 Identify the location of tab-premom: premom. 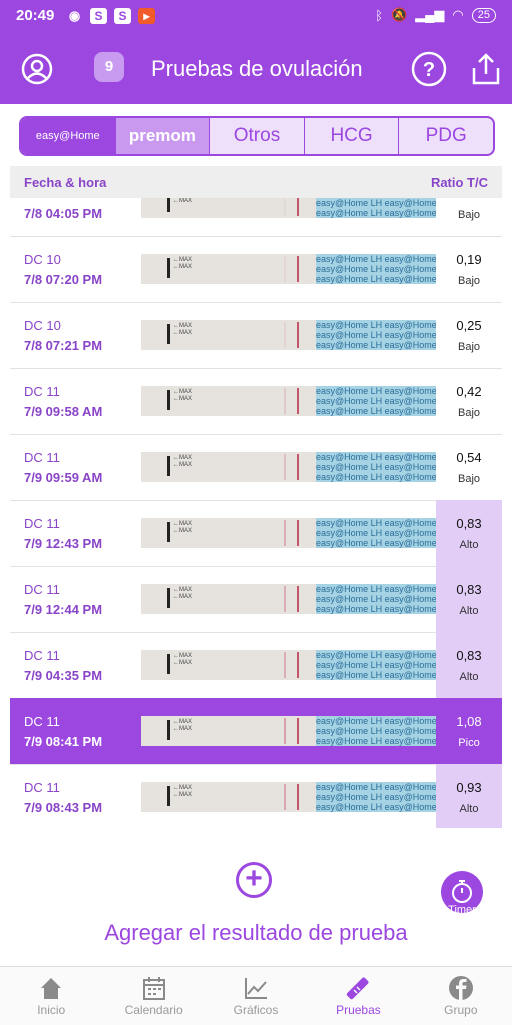
(163, 136).